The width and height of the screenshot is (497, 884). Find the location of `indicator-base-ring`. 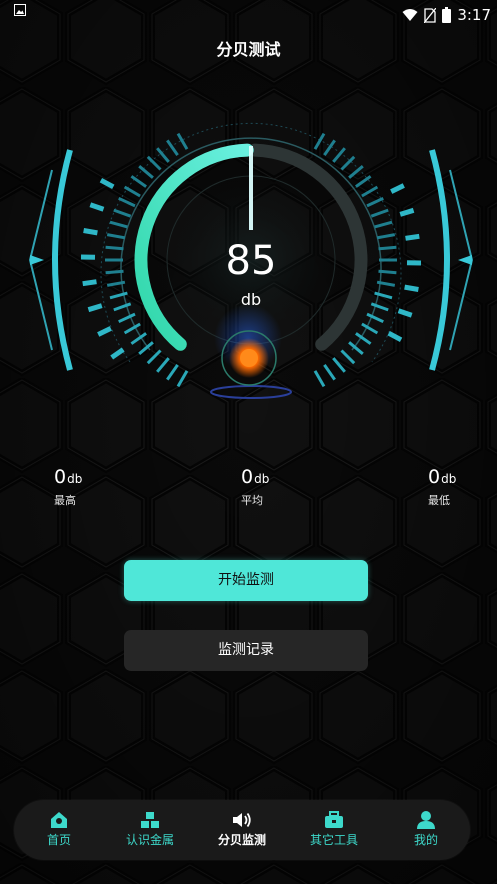

indicator-base-ring is located at coordinates (251, 392).